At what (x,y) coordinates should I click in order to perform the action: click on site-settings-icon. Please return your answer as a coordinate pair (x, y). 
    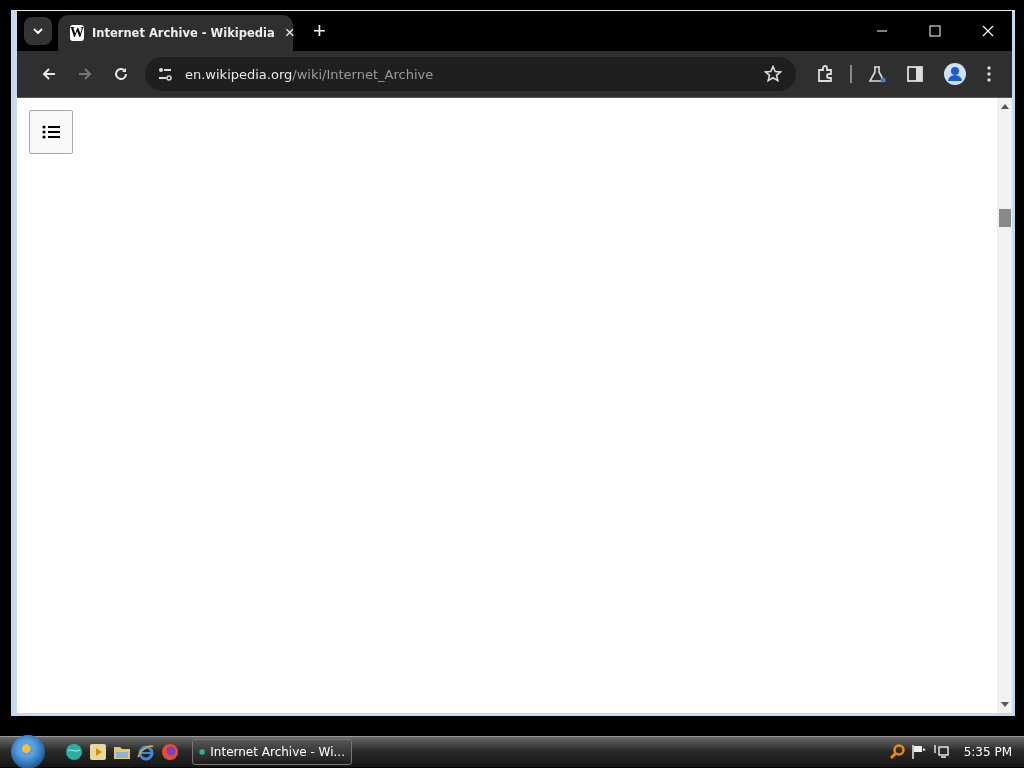
    Looking at the image, I should click on (165, 74).